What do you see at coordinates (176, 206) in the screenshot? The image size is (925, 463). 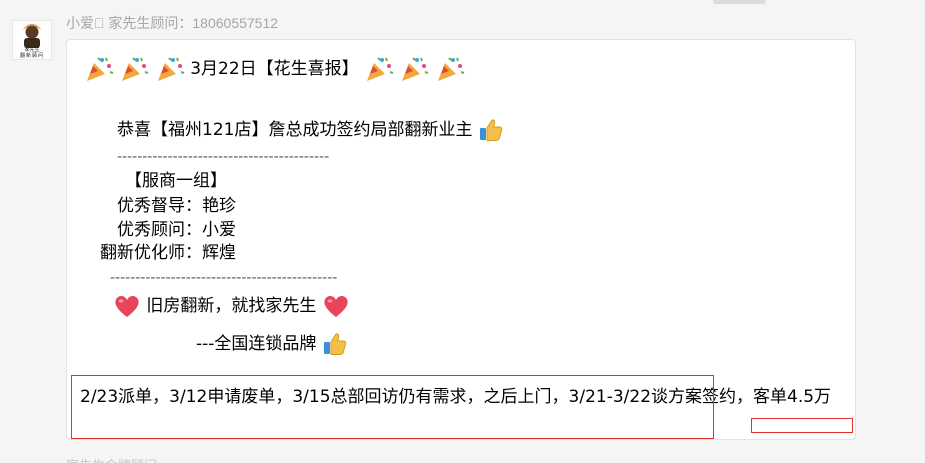 I see `supervisor-label: 优秀督导：艳珍` at bounding box center [176, 206].